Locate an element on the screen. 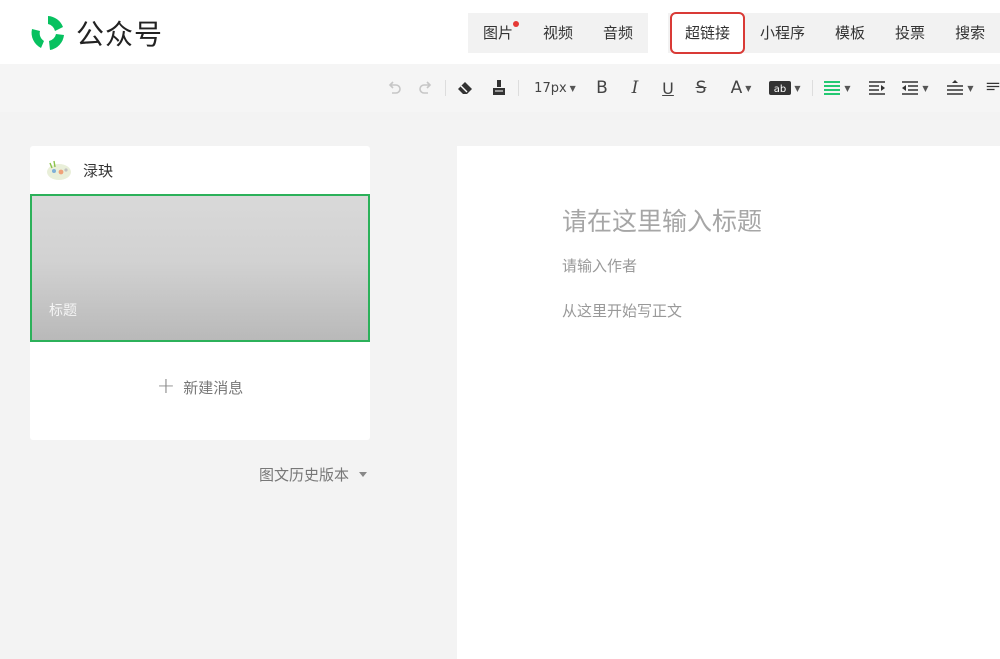  logo: 公众号 is located at coordinates (95, 33).